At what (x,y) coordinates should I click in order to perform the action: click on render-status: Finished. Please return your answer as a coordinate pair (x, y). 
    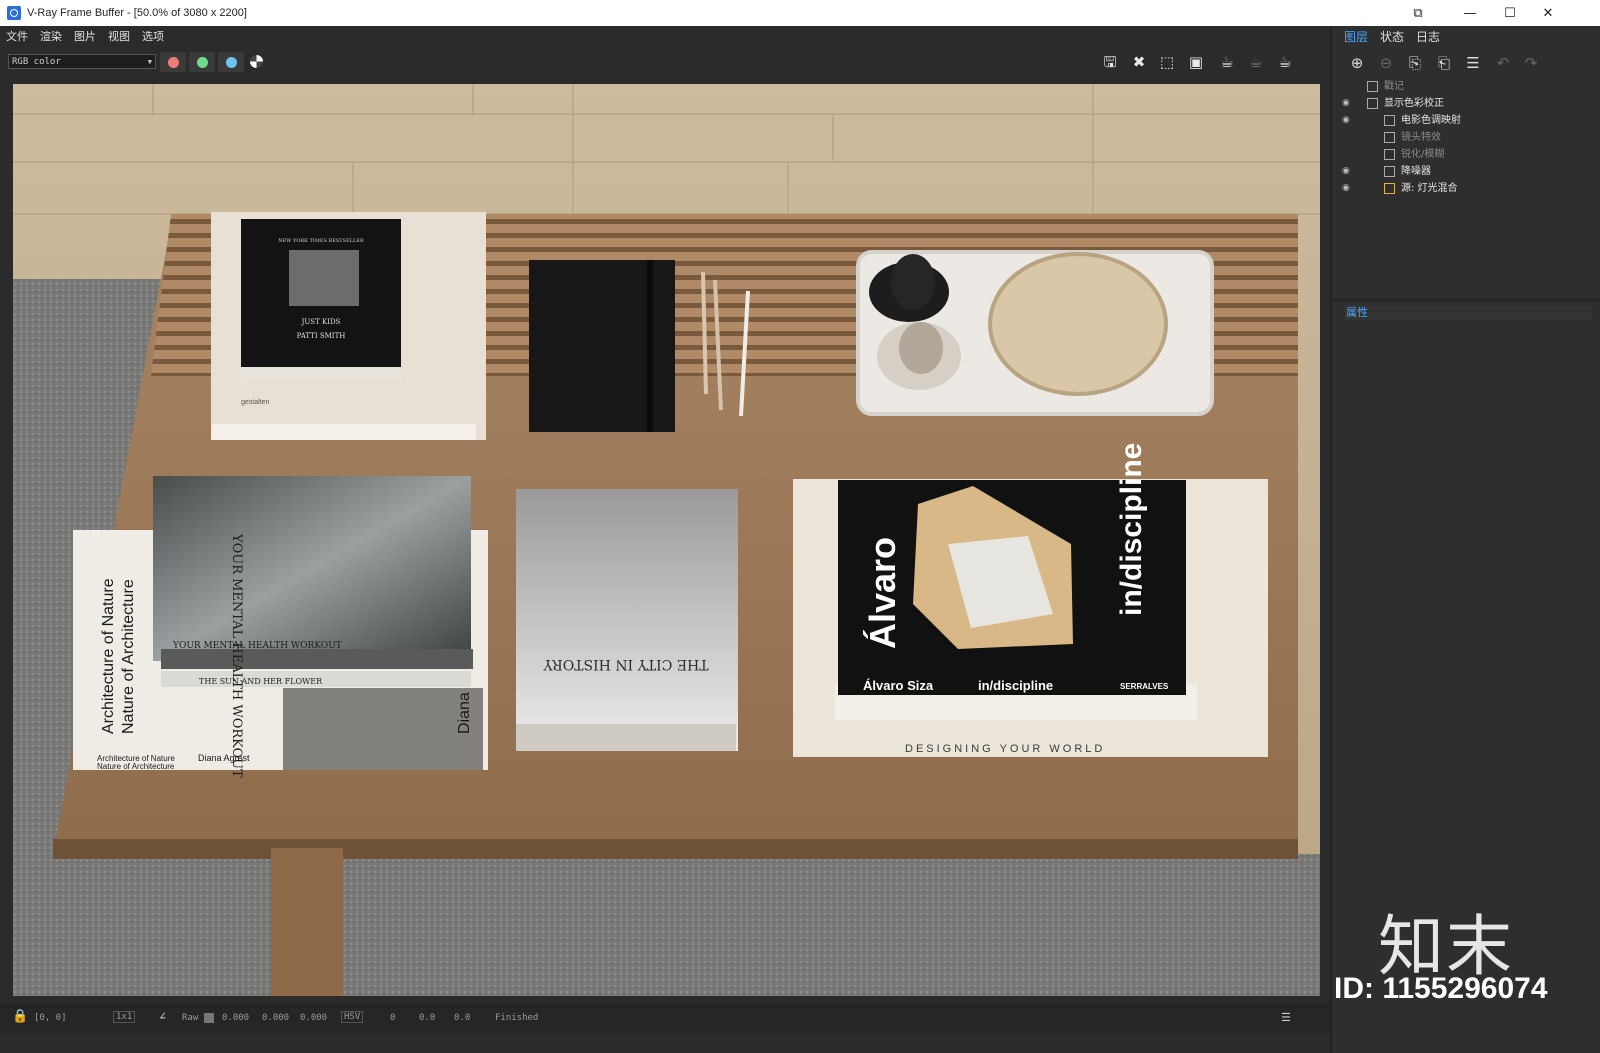
    Looking at the image, I should click on (517, 1018).